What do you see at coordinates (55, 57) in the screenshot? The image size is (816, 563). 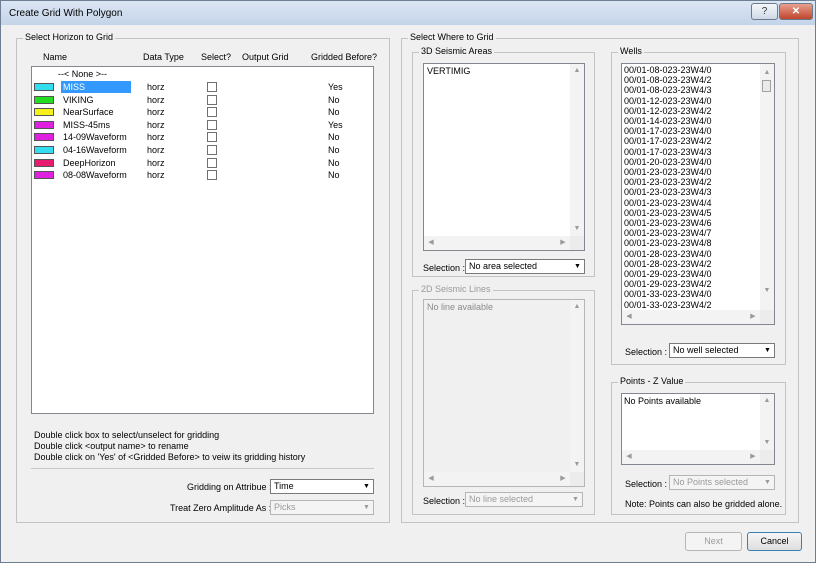 I see `col-header-name: Name` at bounding box center [55, 57].